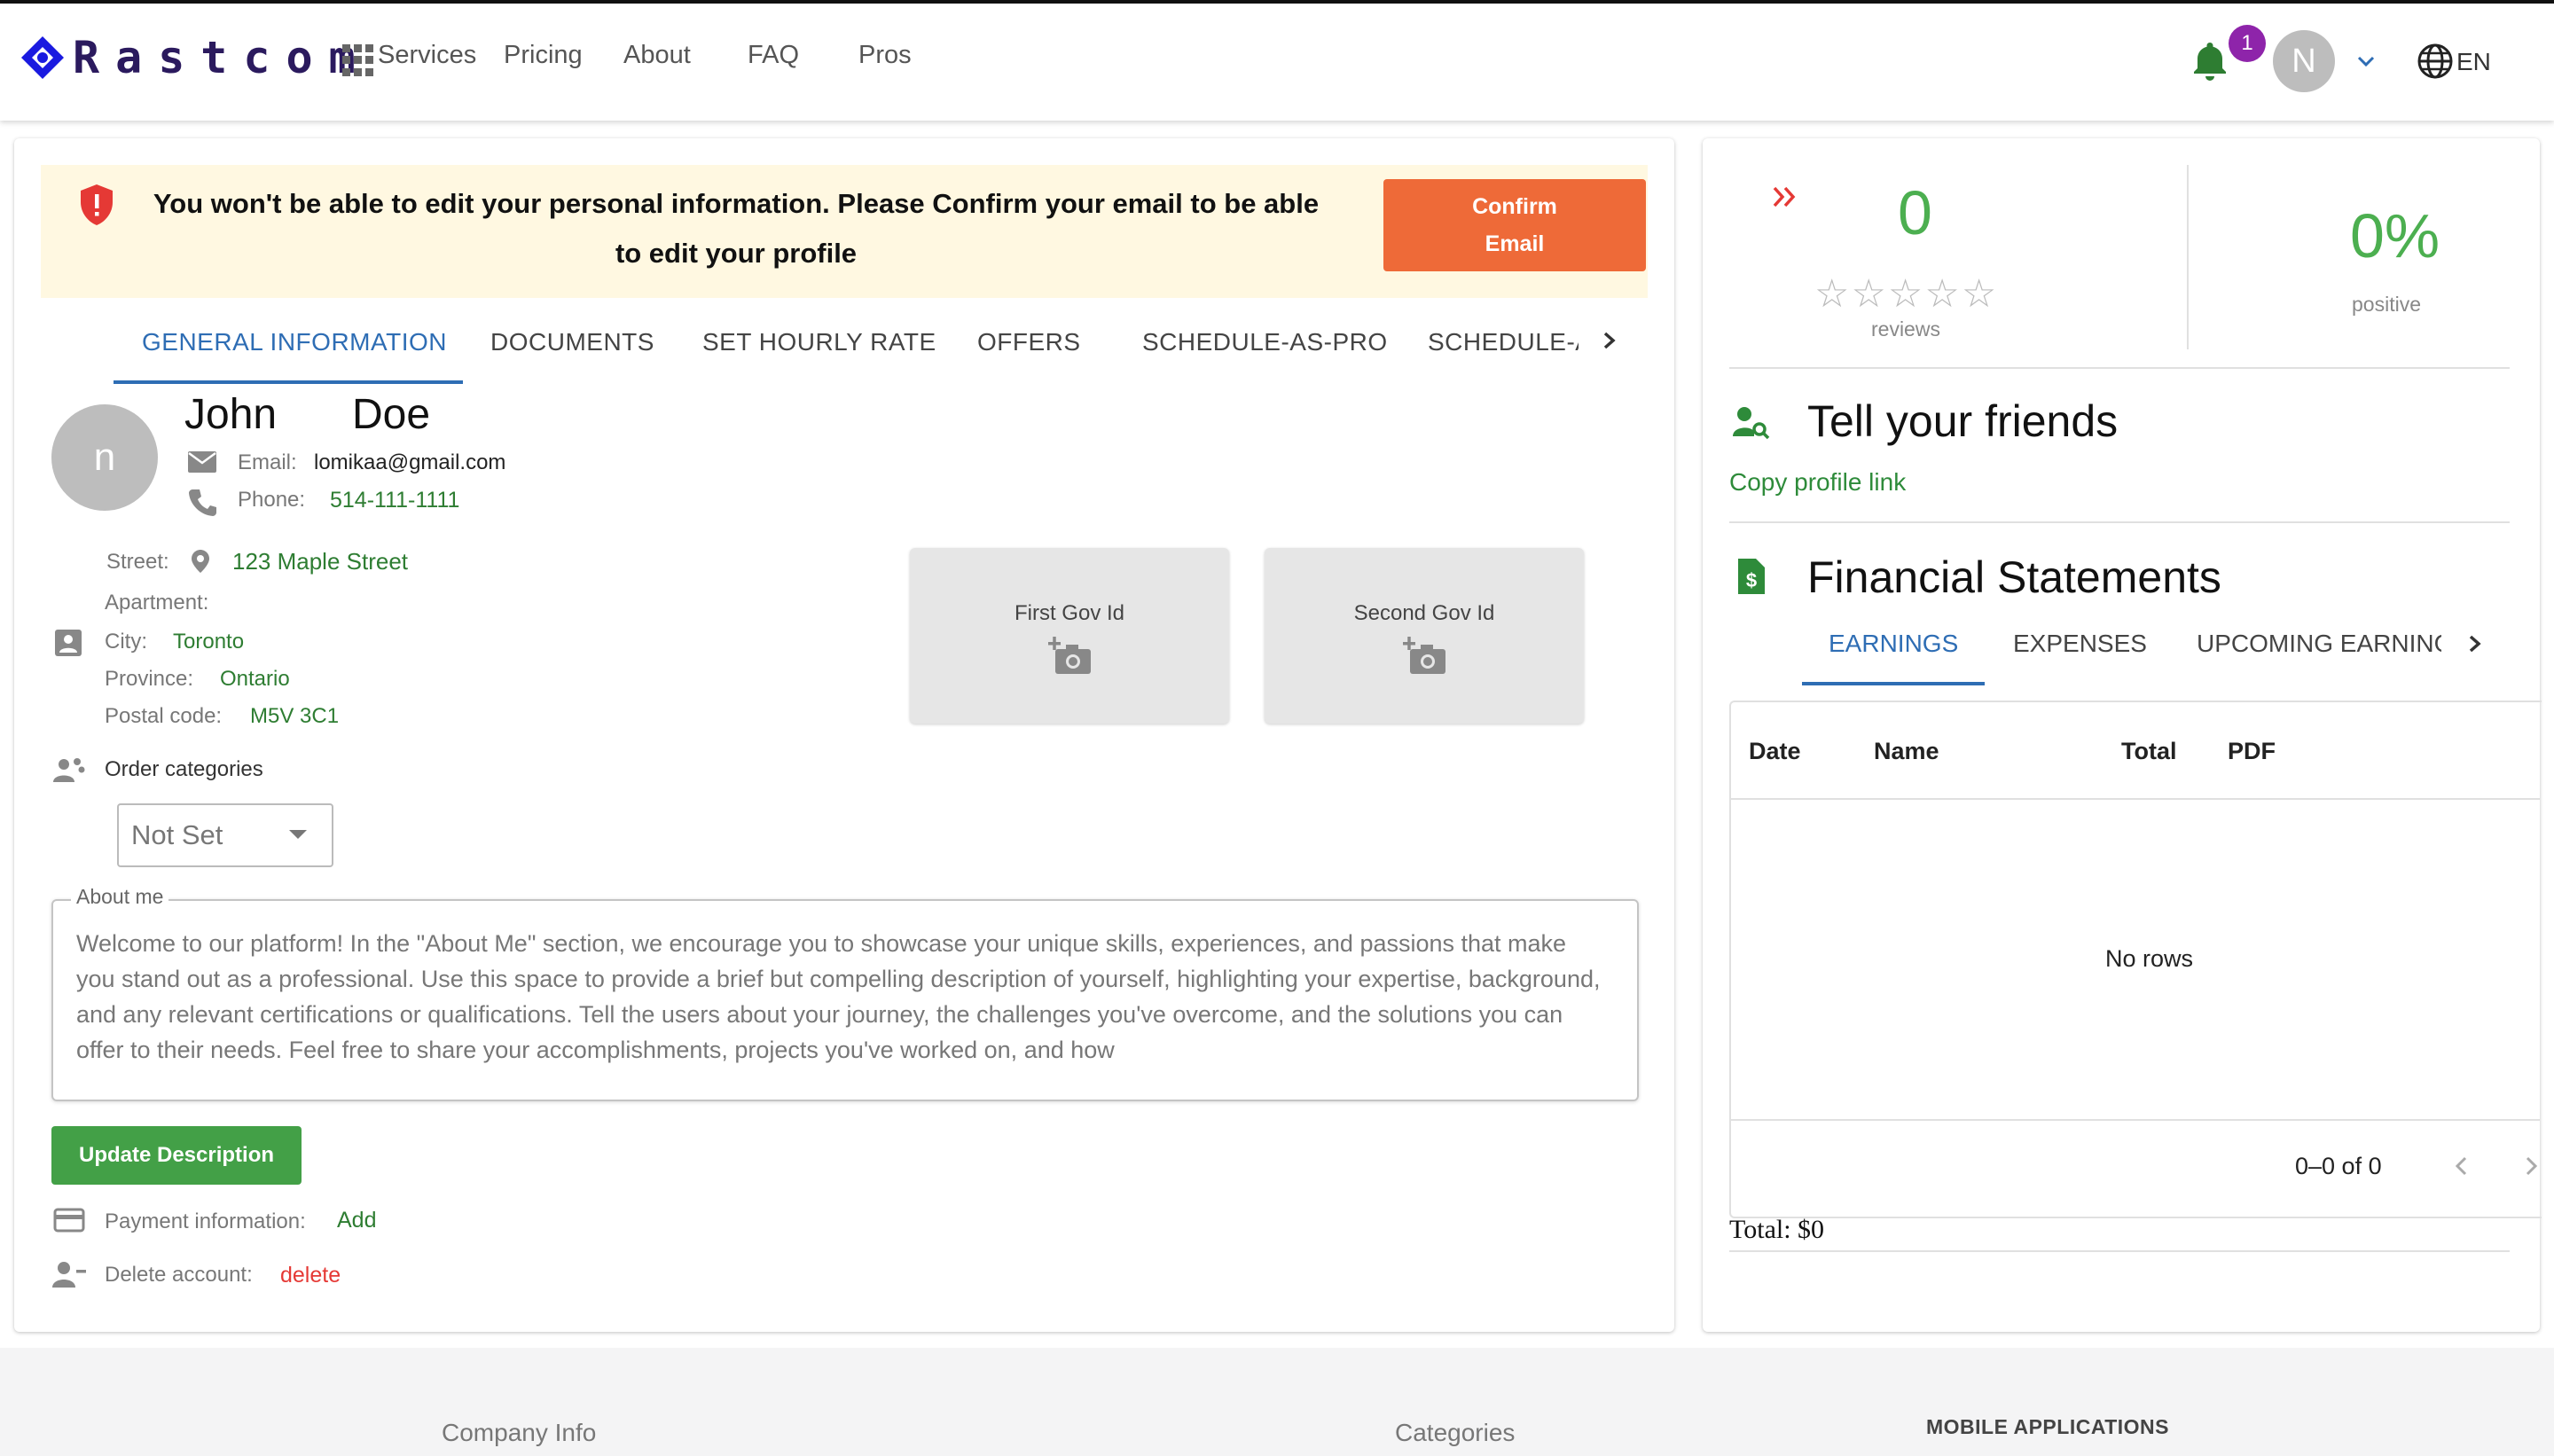 This screenshot has width=2554, height=1456. I want to click on add-photo-icon, so click(1069, 655).